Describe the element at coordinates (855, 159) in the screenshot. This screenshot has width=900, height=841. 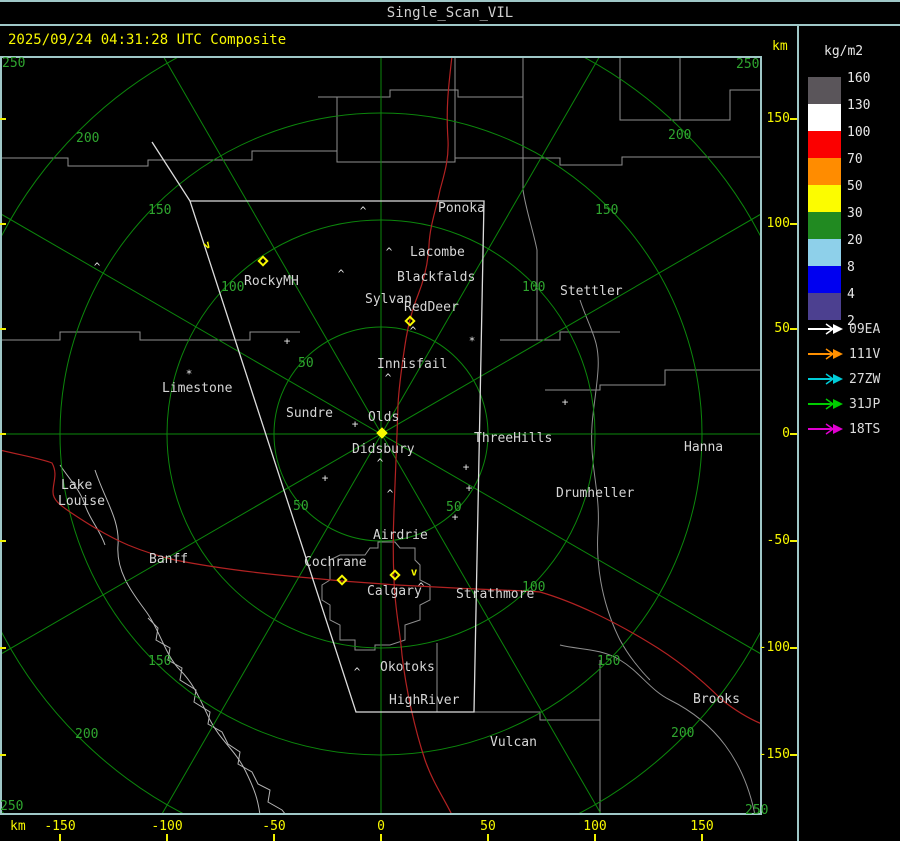
I see `scale-label: 70` at that location.